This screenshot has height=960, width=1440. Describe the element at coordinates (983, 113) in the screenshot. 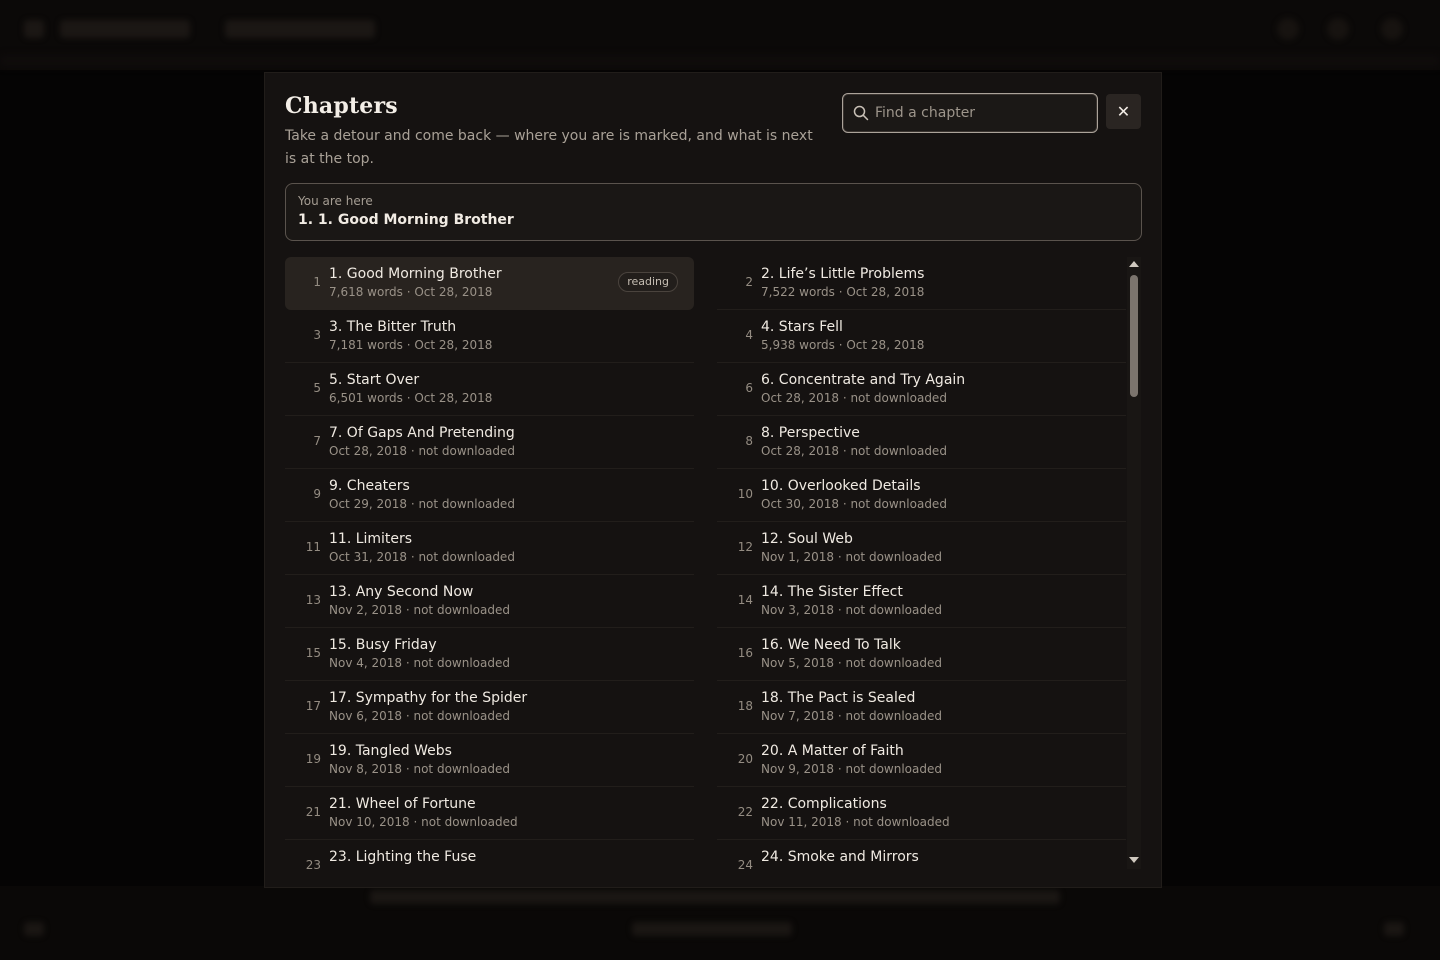

I see `chapter-search-input` at that location.